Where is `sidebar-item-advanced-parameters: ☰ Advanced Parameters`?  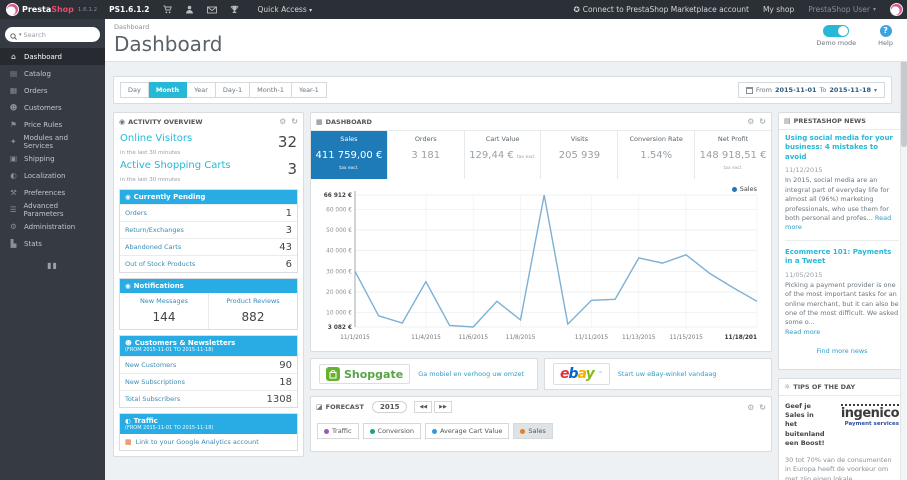
sidebar-item-advanced-parameters: ☰ Advanced Parameters is located at coordinates (52, 209).